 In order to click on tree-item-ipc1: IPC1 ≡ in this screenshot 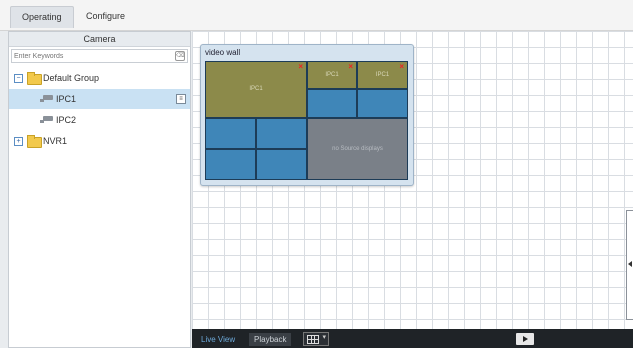, I will do `click(99, 99)`.